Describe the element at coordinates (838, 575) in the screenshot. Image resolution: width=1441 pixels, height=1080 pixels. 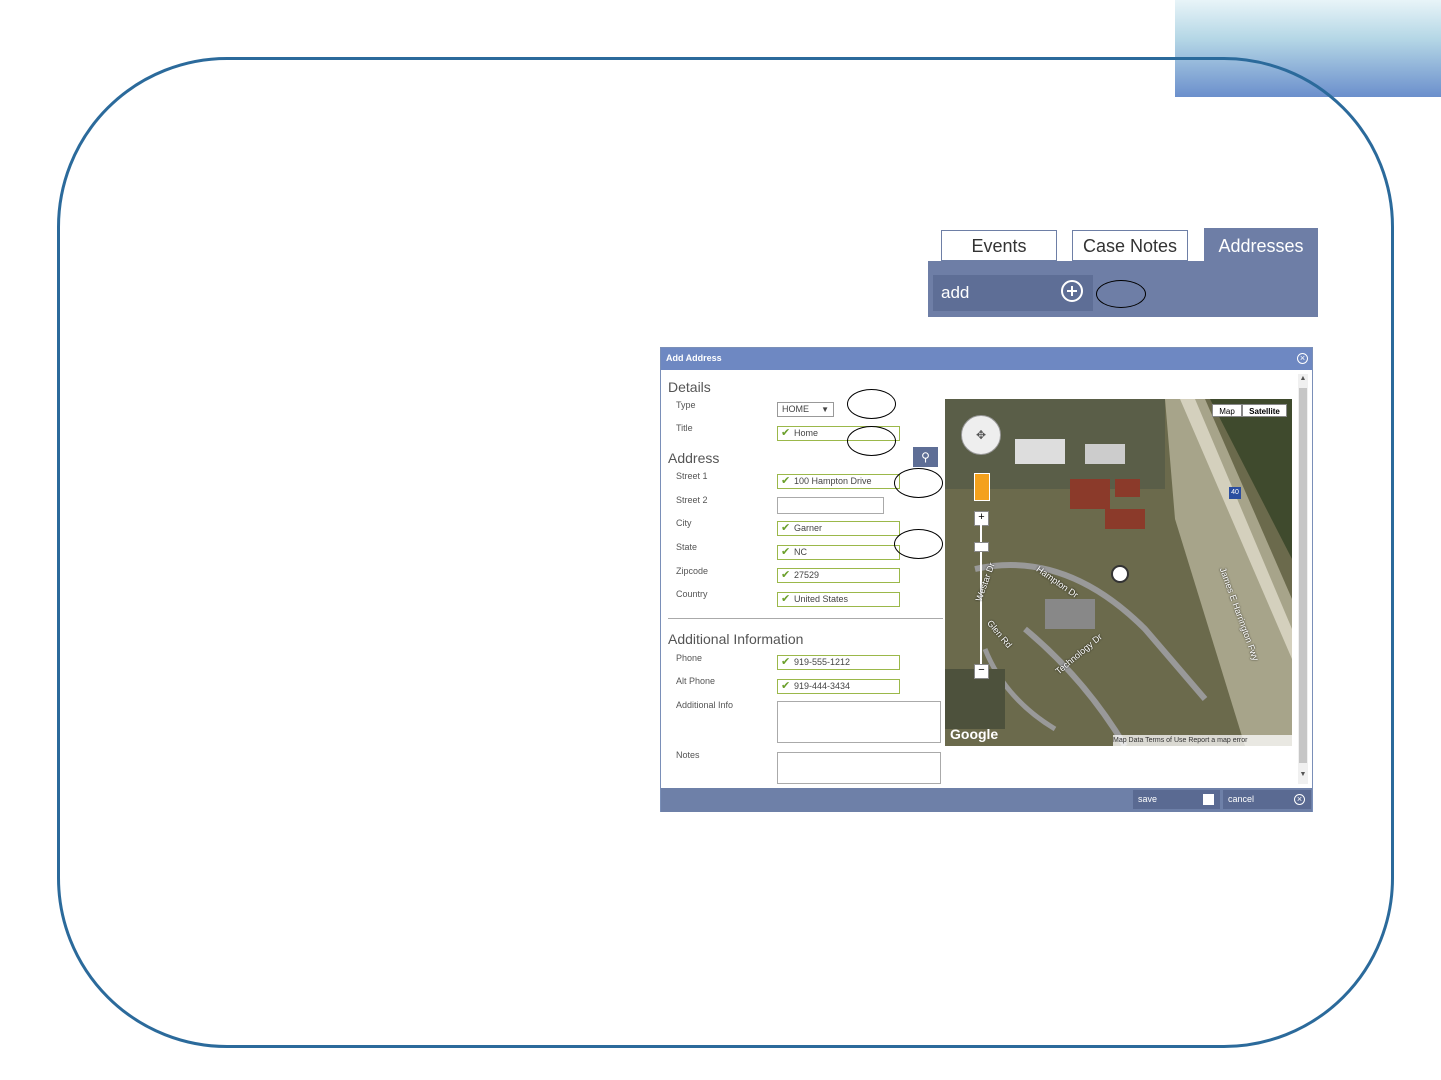
I see `zip-field: ✔ 27529` at that location.